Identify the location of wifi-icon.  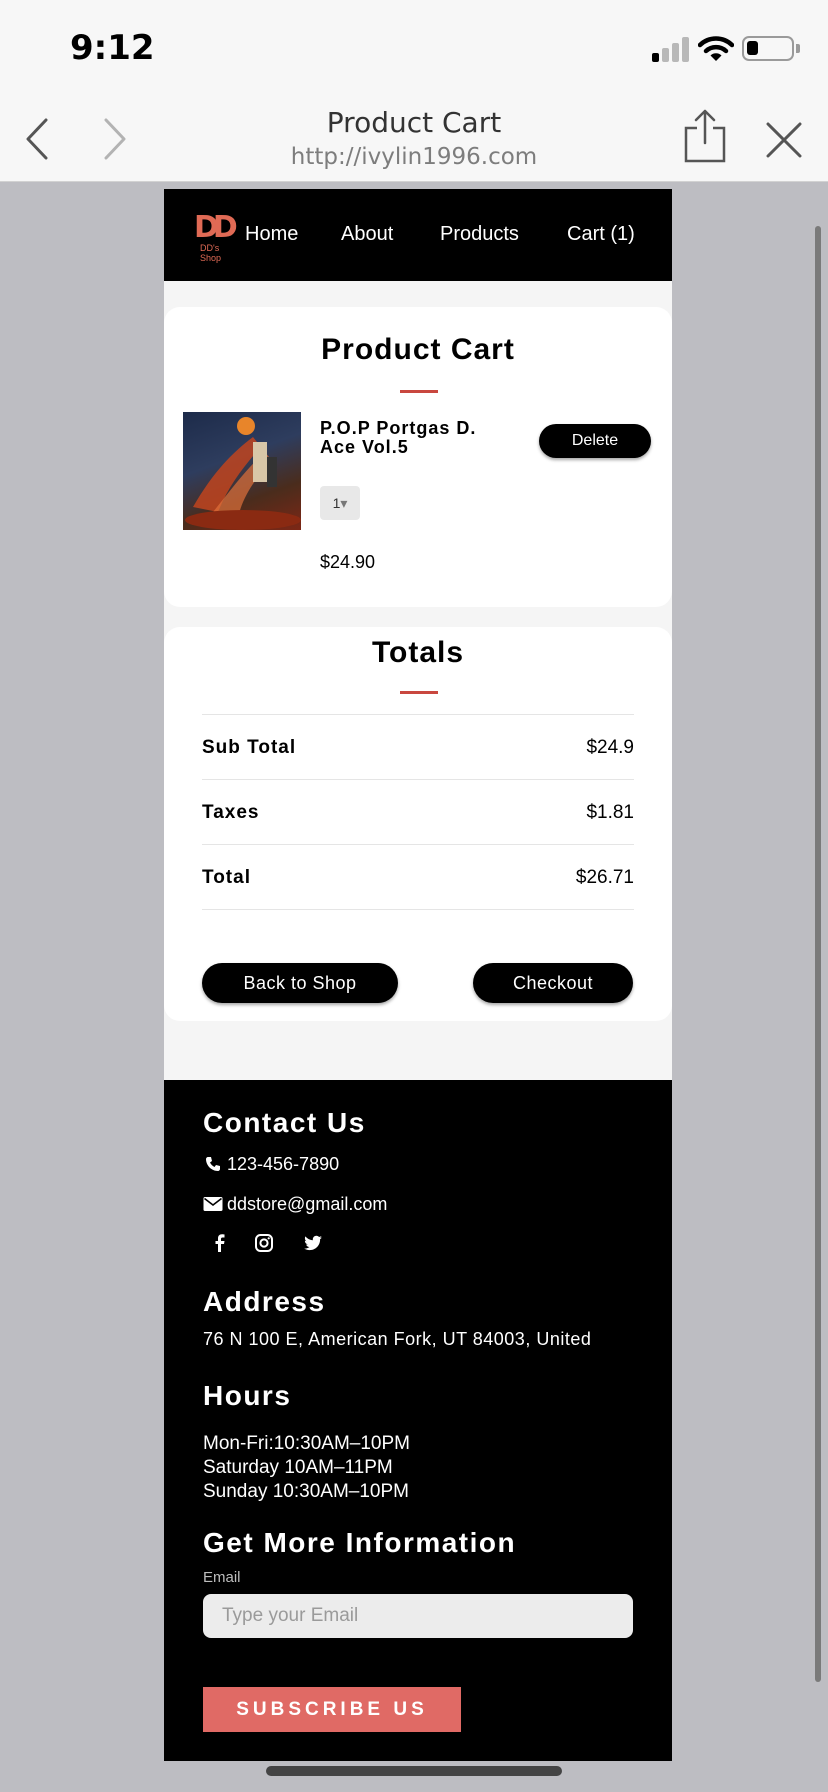
(716, 48).